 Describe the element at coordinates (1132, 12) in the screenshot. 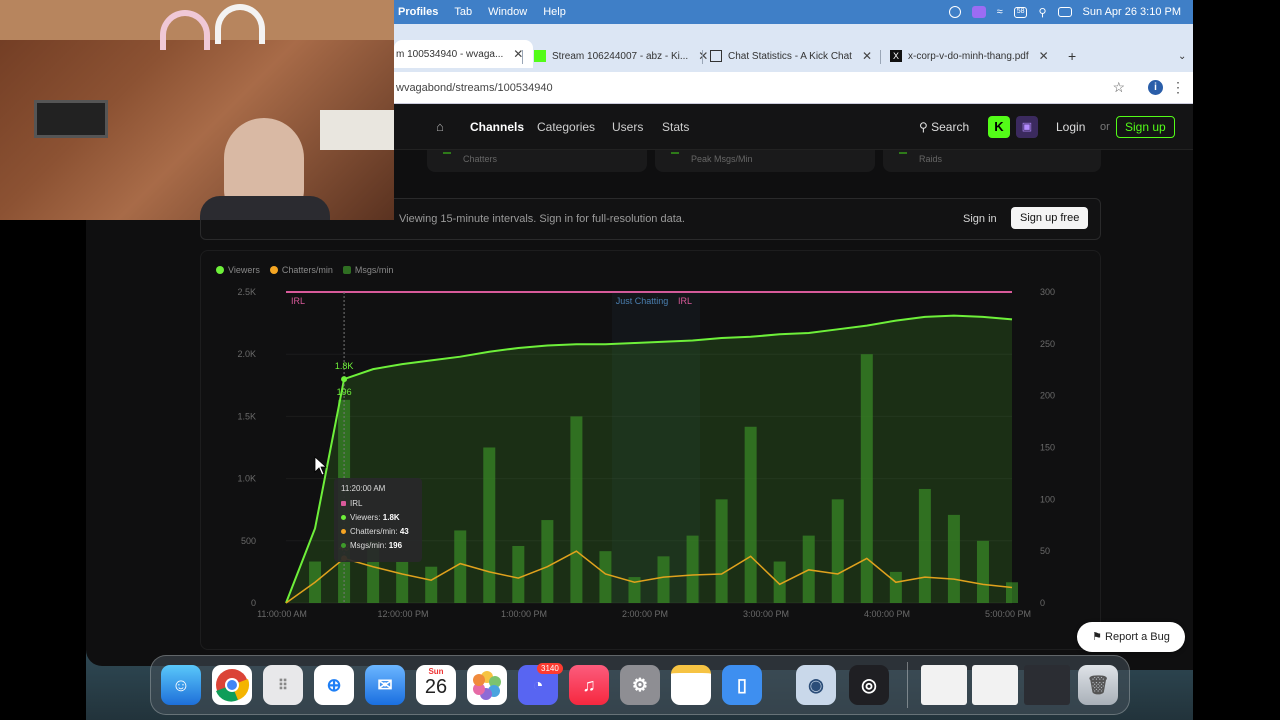

I see `menubar-clock: Sun Apr 26 3:10 PM` at that location.